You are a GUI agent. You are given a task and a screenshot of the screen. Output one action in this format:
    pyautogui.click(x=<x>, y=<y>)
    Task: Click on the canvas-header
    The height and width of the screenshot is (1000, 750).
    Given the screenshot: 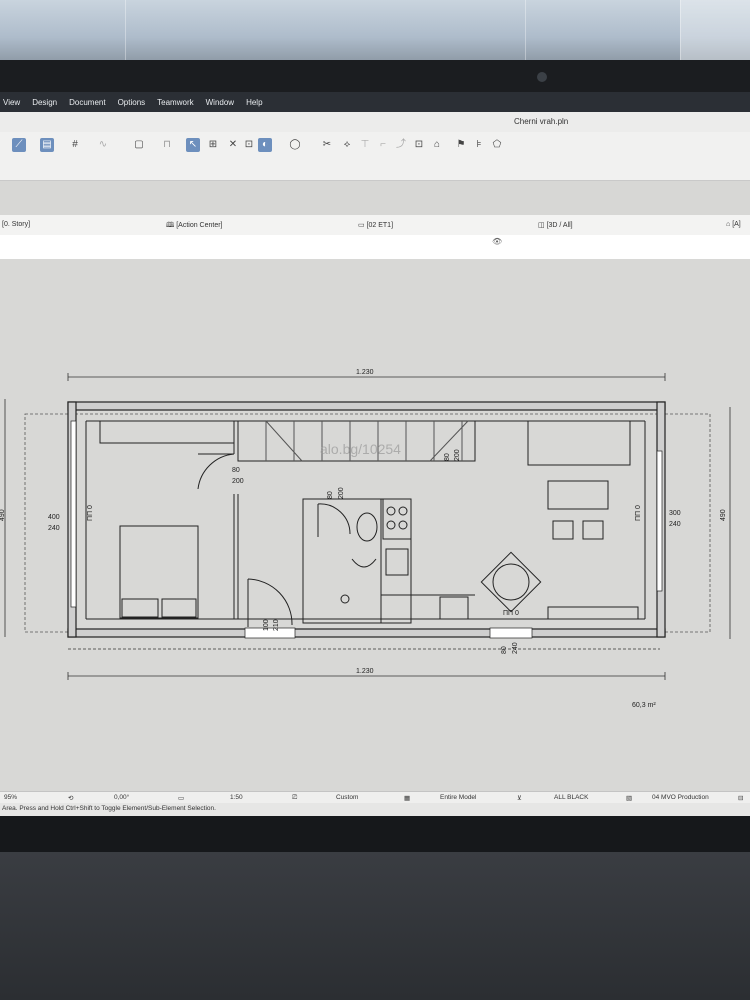 What is the action you would take?
    pyautogui.click(x=375, y=247)
    